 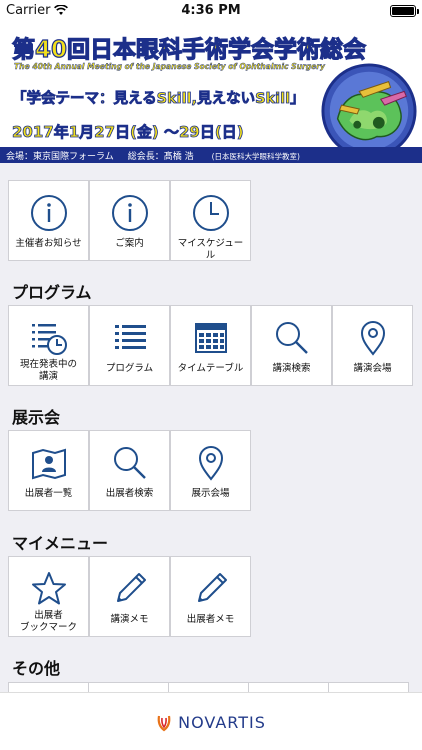 I want to click on status-bar: Carrier 4:36 PM, so click(x=211, y=11).